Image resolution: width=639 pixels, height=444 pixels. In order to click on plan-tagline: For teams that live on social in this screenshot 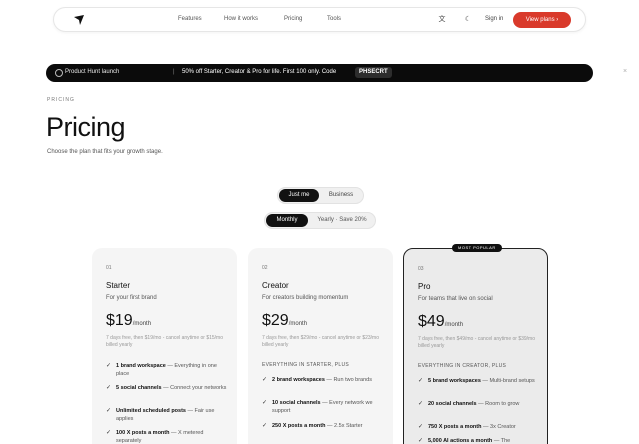, I will do `click(455, 299)`.